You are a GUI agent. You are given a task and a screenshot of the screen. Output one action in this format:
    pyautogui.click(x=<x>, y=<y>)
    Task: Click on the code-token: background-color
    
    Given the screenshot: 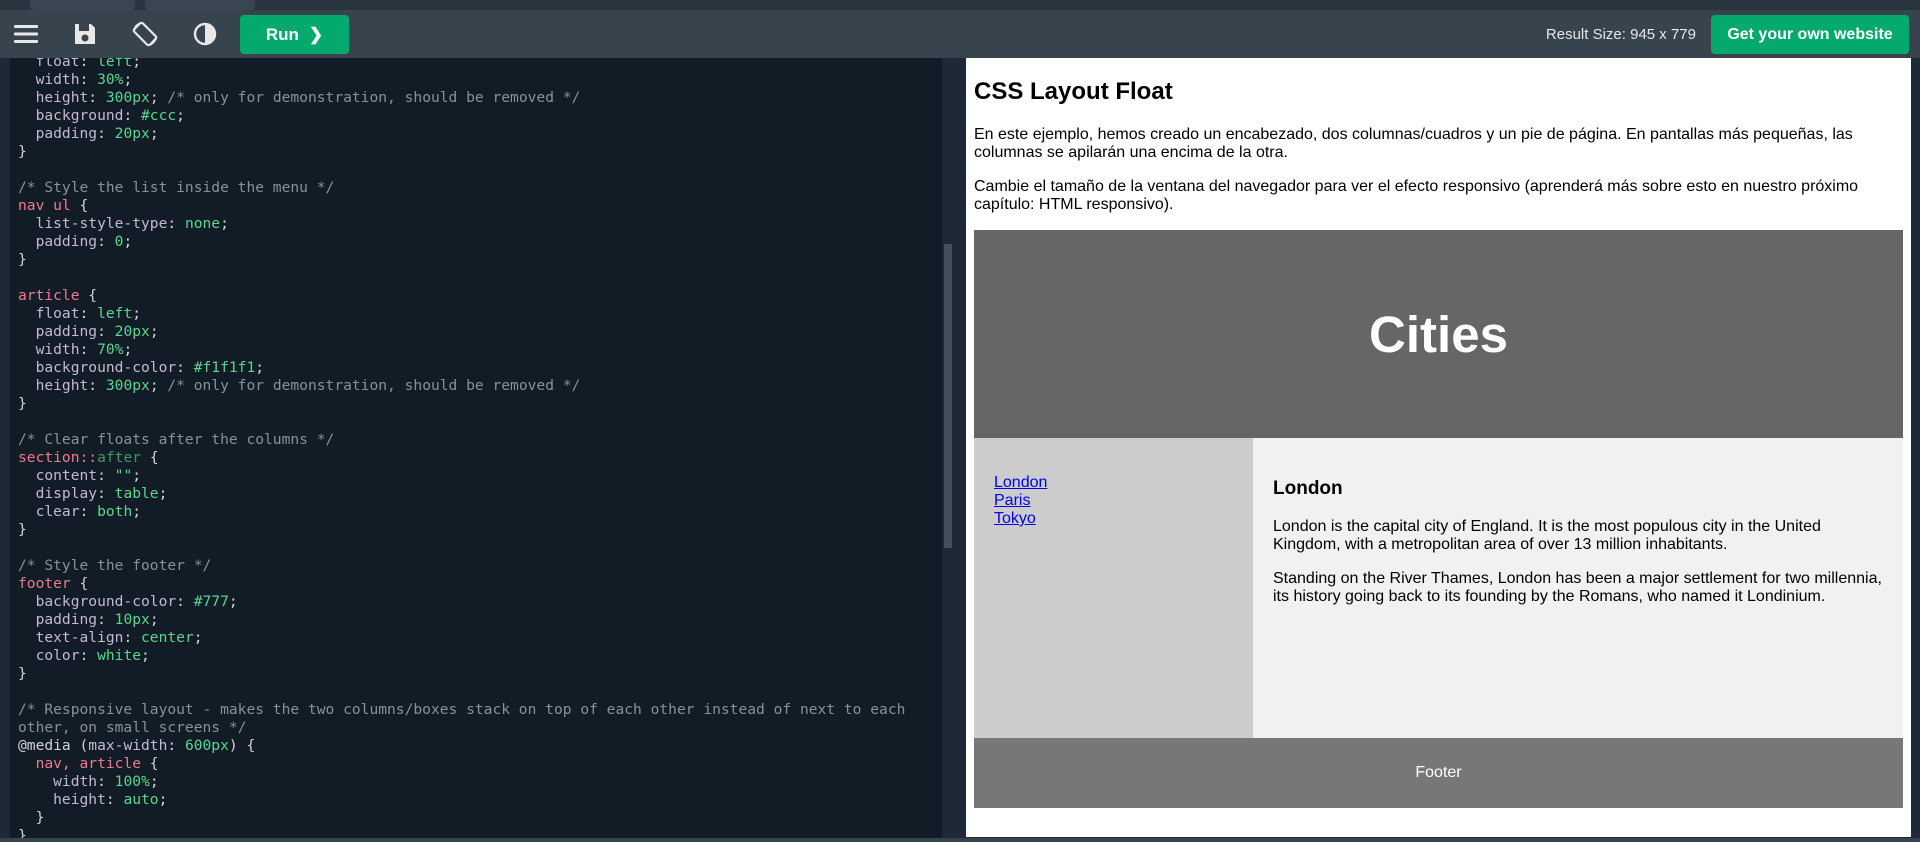 What is the action you would take?
    pyautogui.click(x=97, y=367)
    